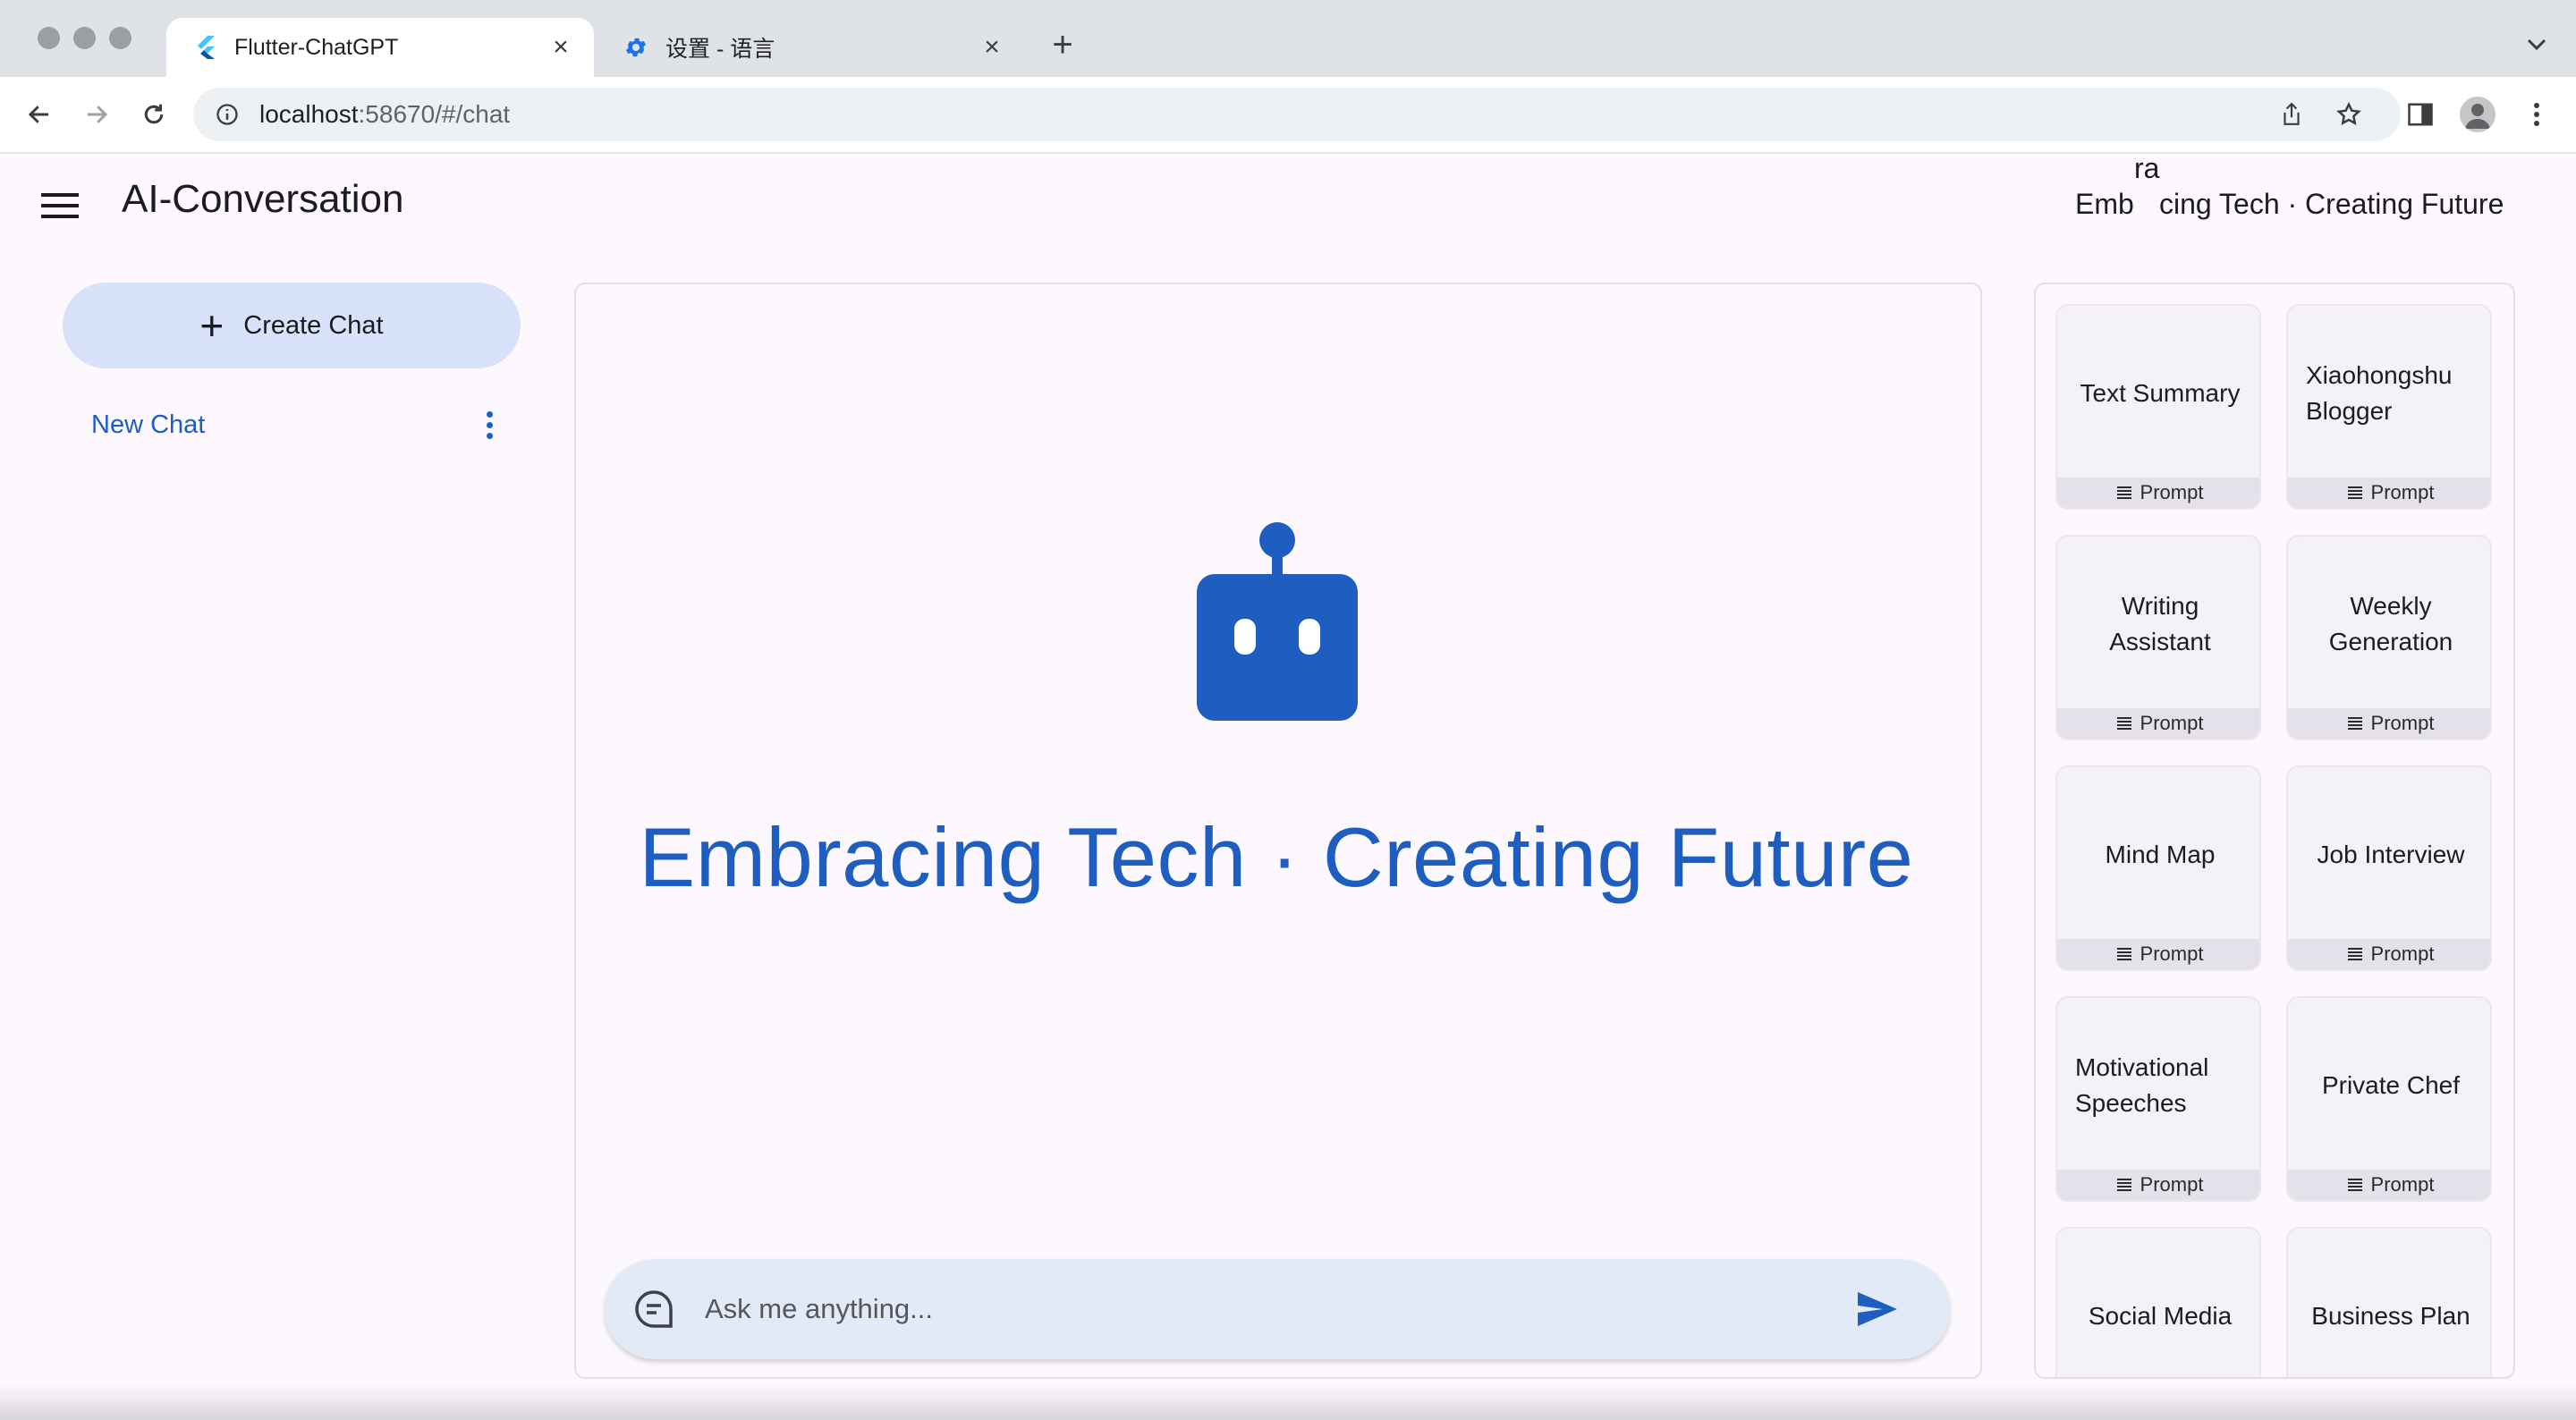  What do you see at coordinates (720, 50) in the screenshot?
I see `tab-title: 设置 - 语言` at bounding box center [720, 50].